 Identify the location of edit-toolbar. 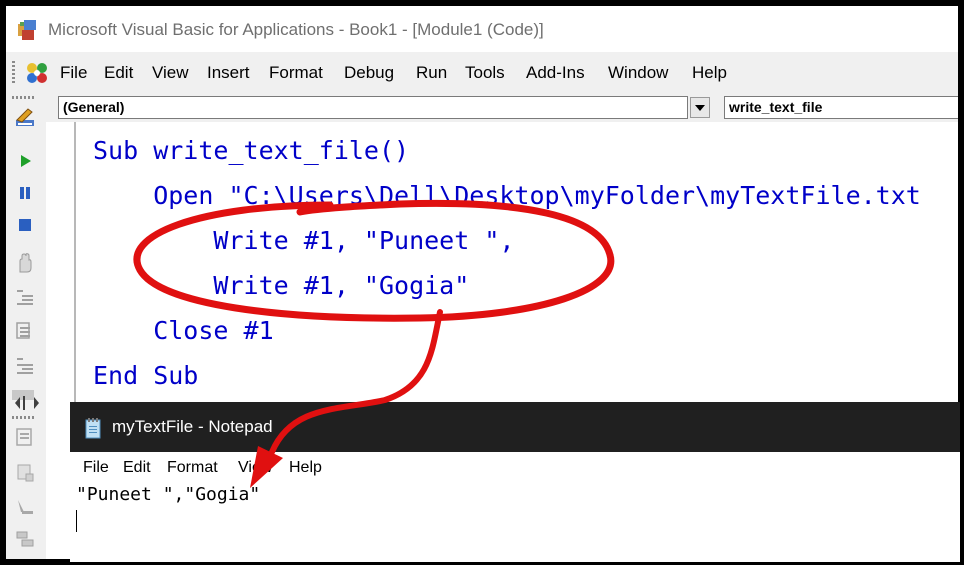
(26, 325).